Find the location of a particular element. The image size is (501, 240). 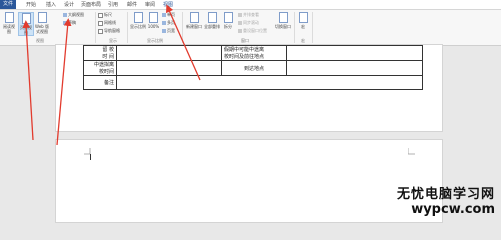

watermark-line2: wypcw.com is located at coordinates (453, 209).